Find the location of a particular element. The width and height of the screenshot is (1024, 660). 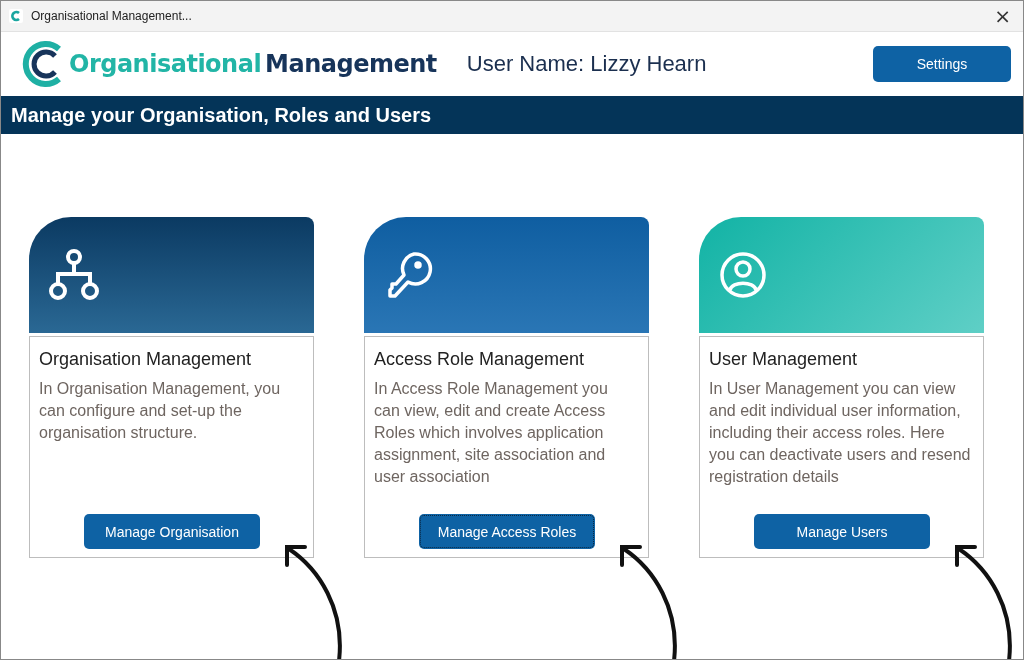

logo-text: Organisational is located at coordinates (165, 64).